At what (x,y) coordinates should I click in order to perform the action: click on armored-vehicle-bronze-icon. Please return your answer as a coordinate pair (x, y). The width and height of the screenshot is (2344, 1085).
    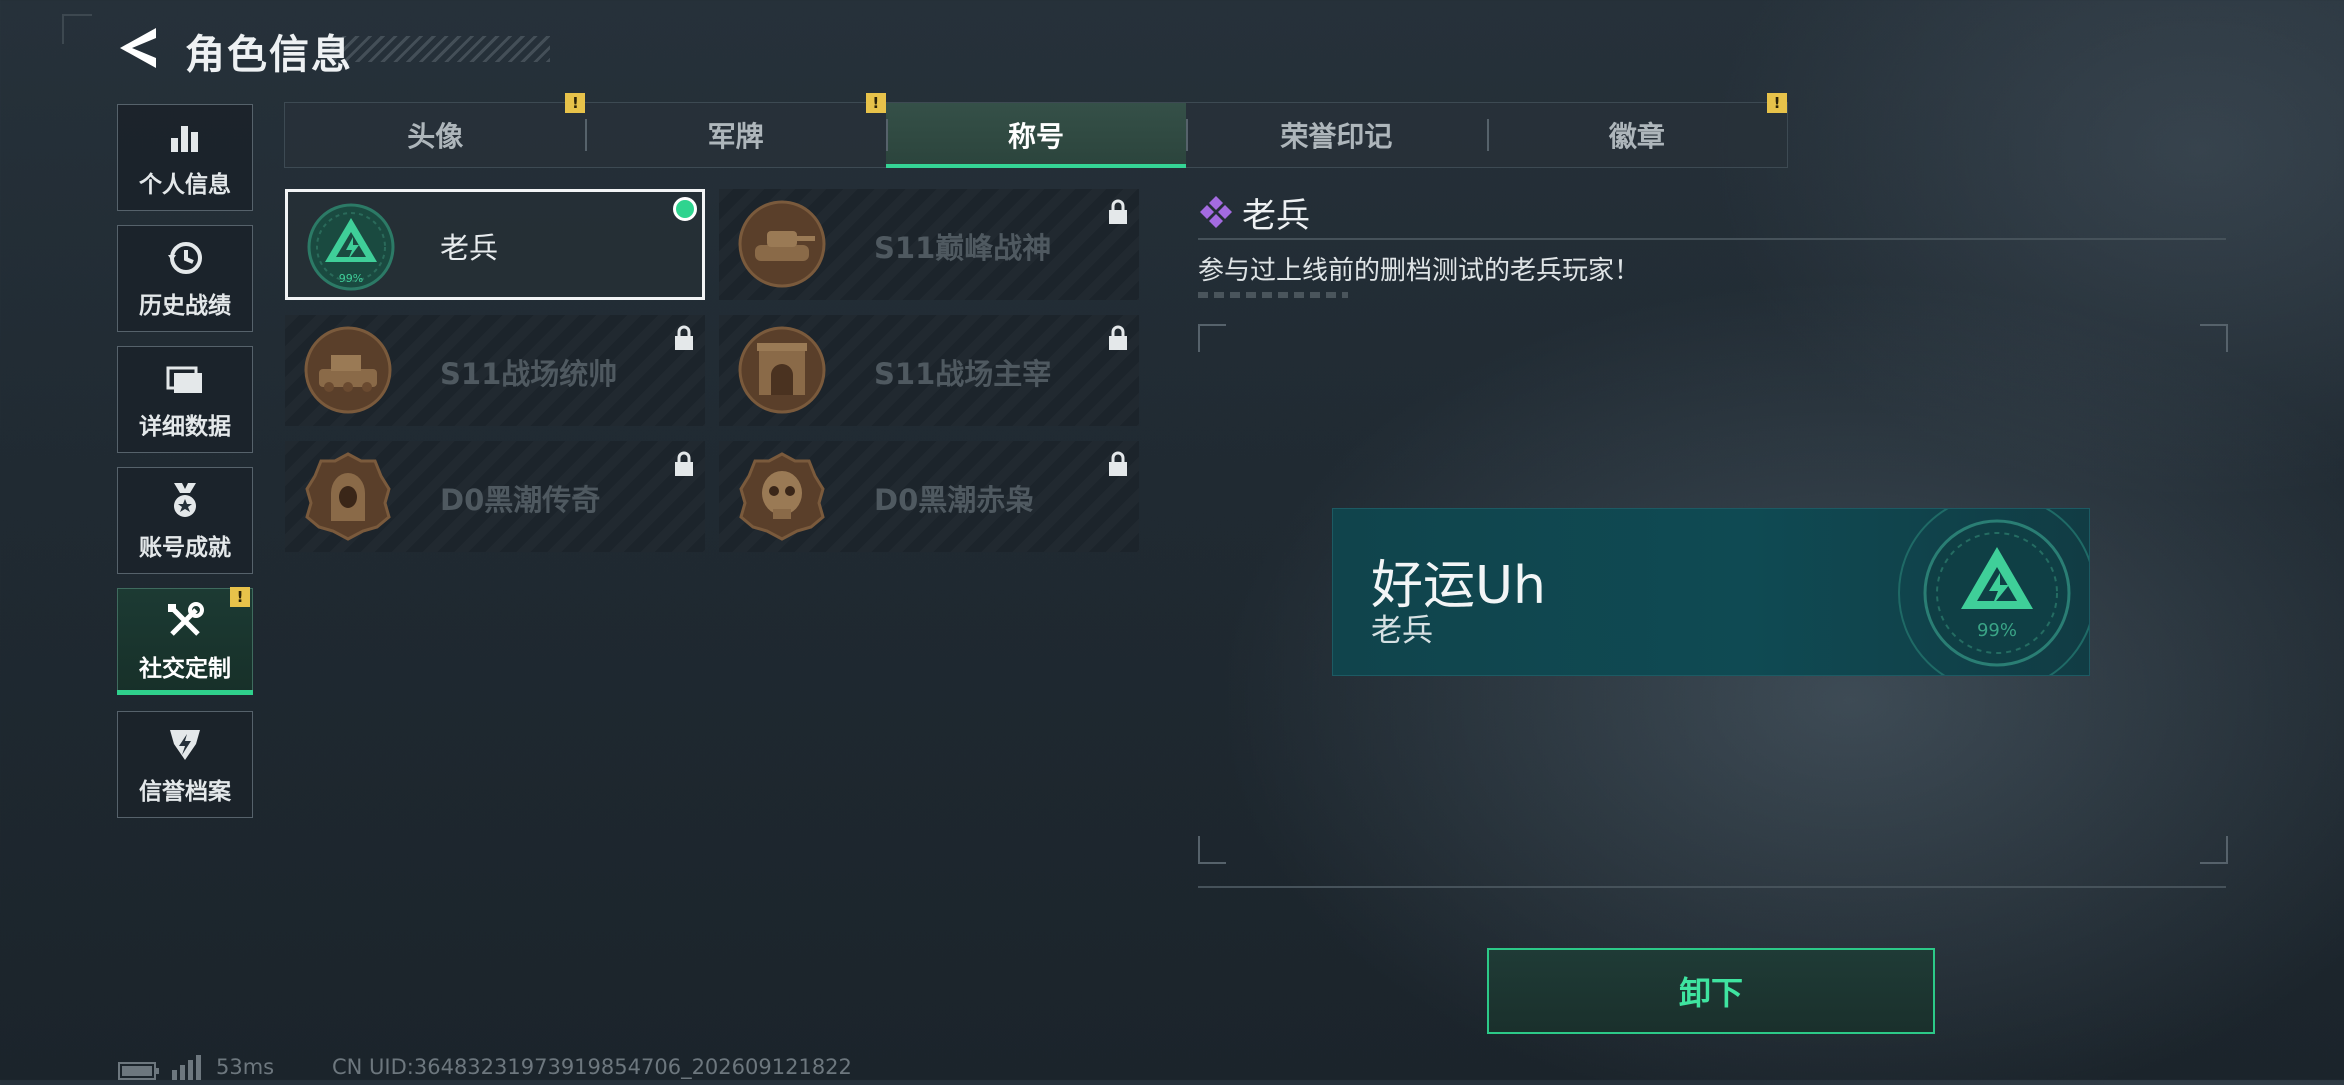
    Looking at the image, I should click on (348, 370).